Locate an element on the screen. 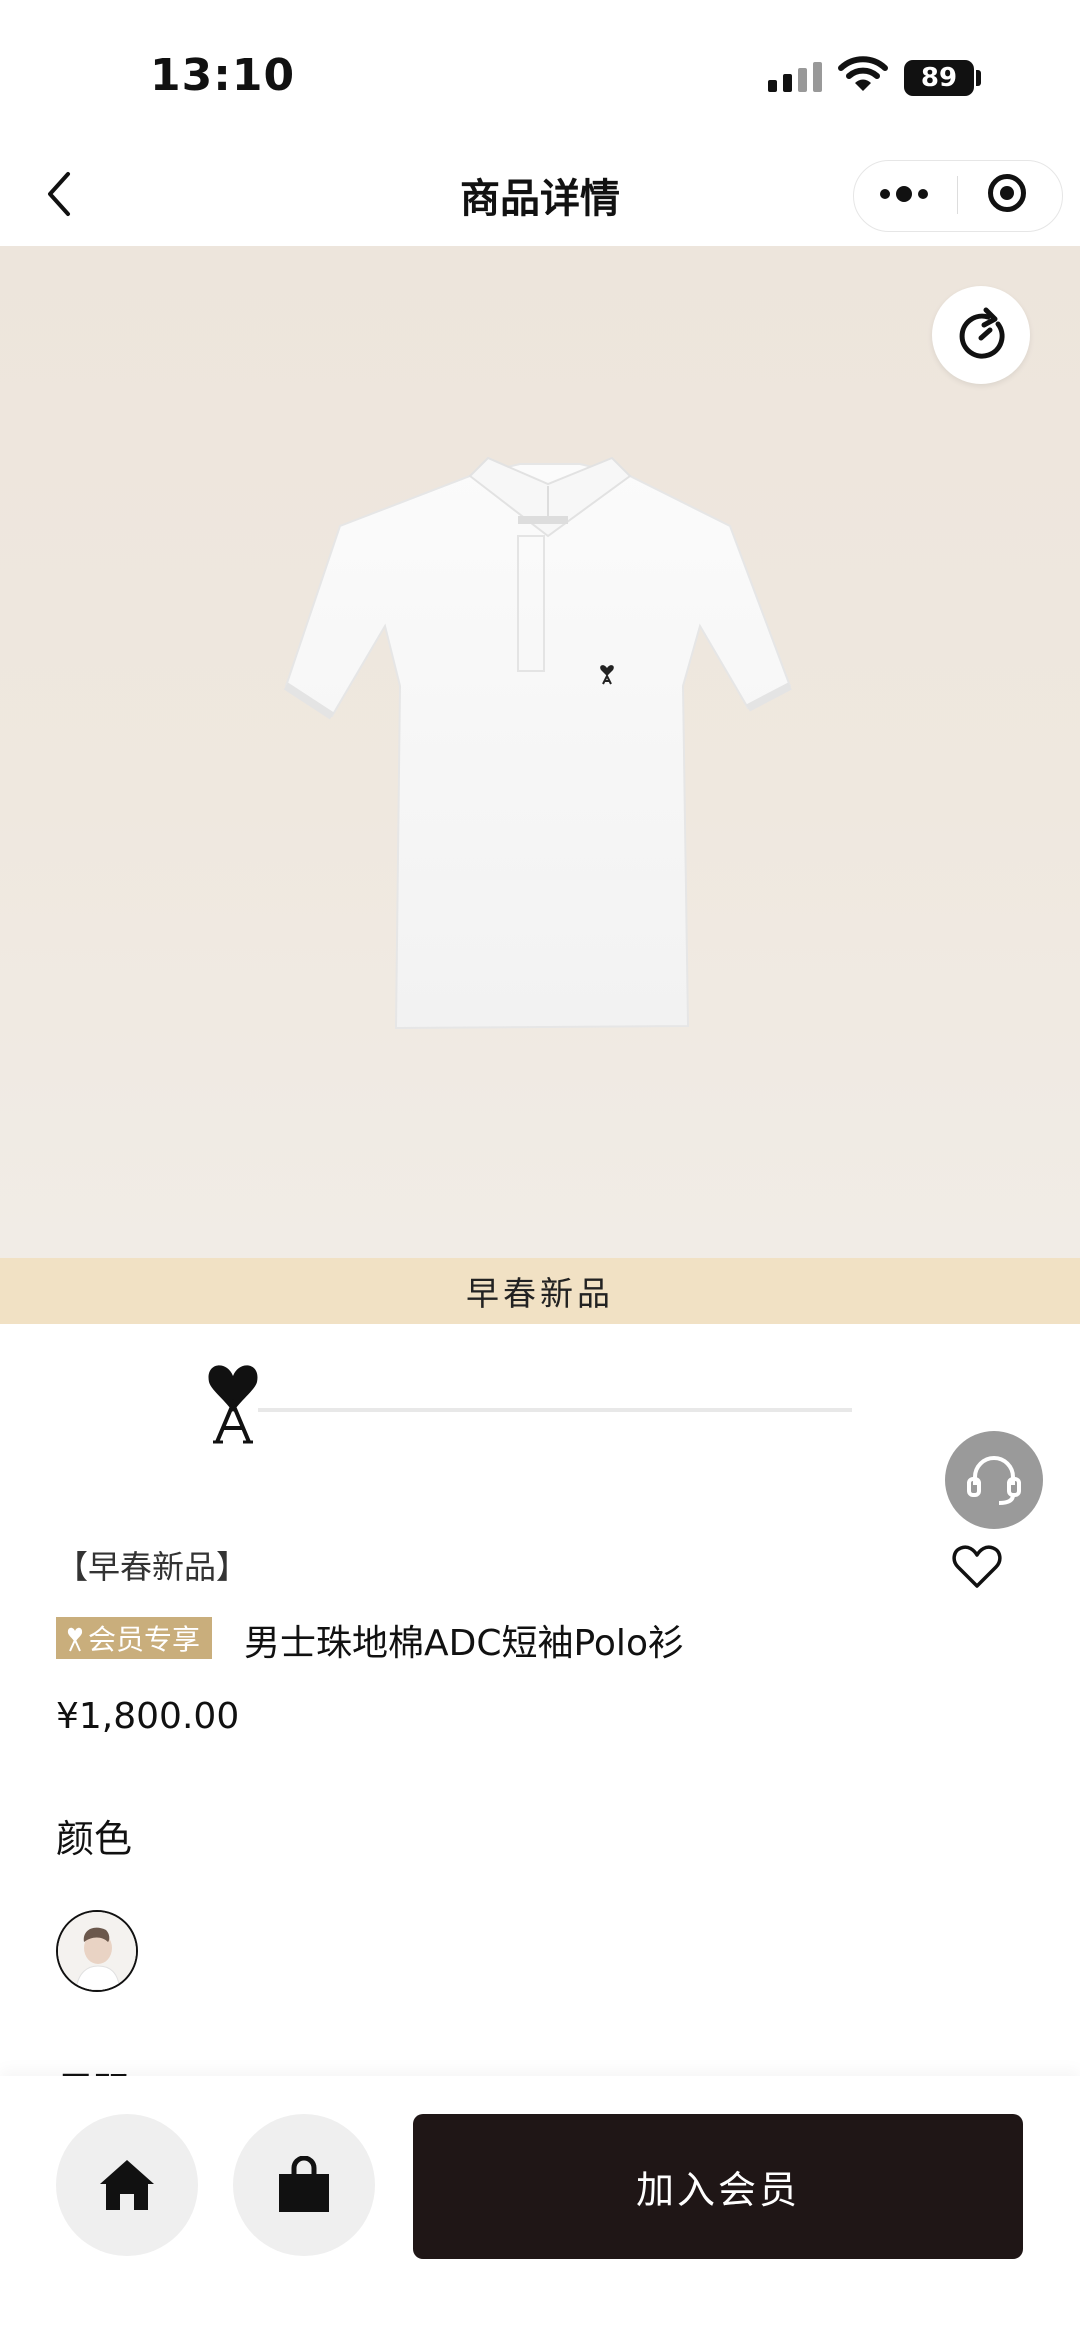 Image resolution: width=1080 pixels, height=2347 pixels. image-slider-track is located at coordinates (555, 1410).